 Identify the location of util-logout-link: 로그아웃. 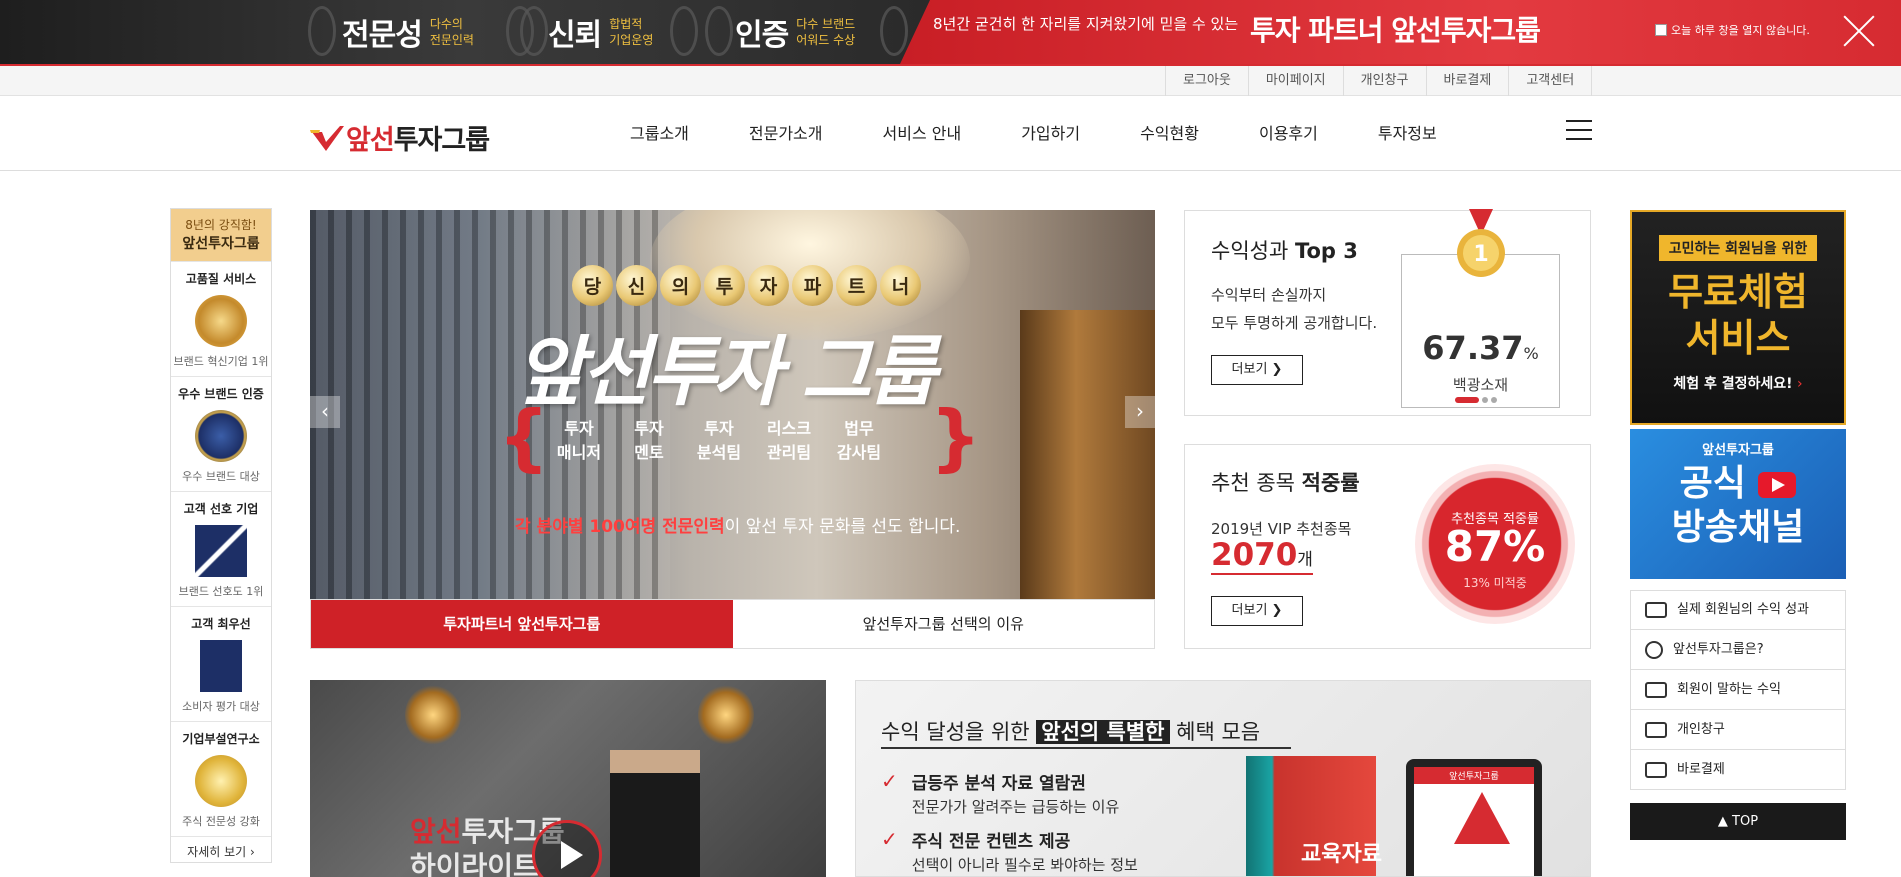
(1206, 81).